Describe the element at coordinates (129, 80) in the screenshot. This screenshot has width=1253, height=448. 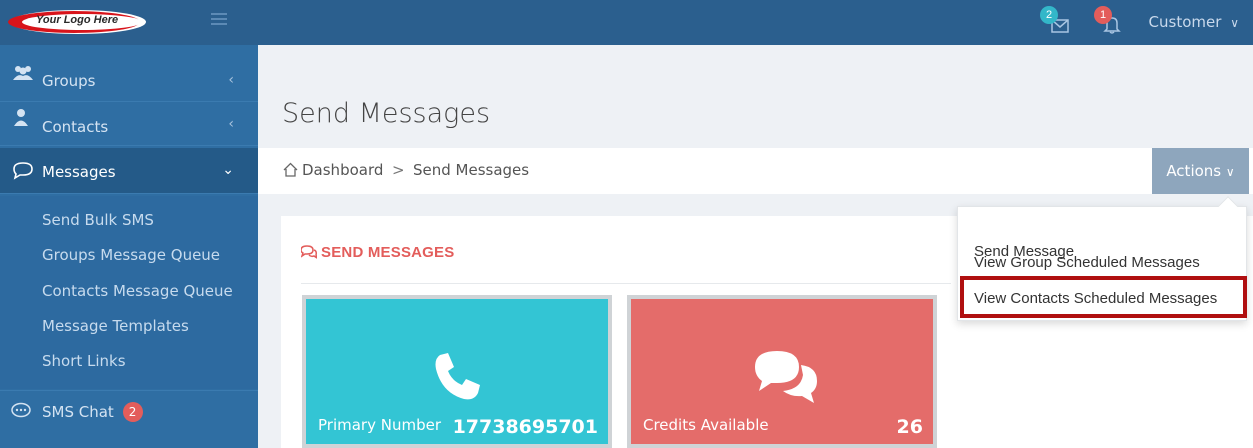
I see `sidebar-item-groups: Groups ‹` at that location.